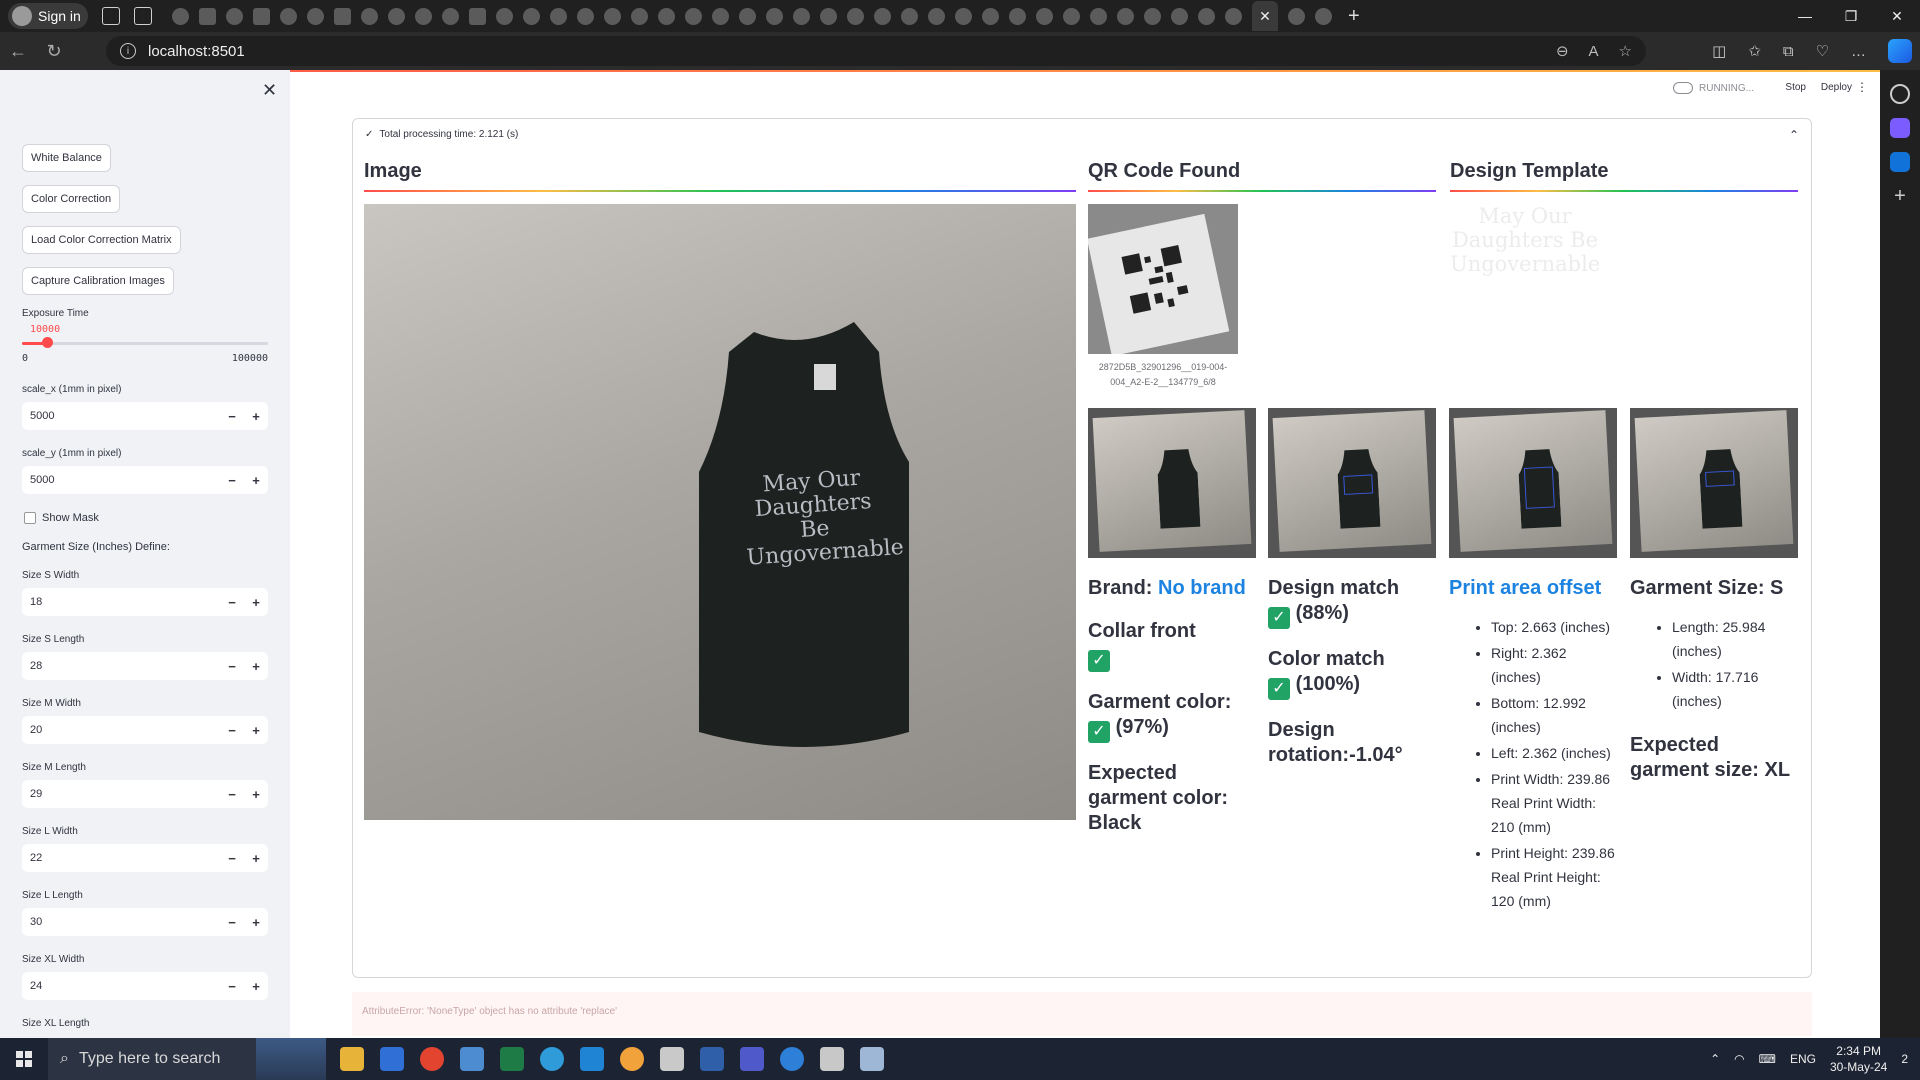 The image size is (1920, 1080). What do you see at coordinates (1794, 135) in the screenshot?
I see `collapse-caret-icon: ⌃` at bounding box center [1794, 135].